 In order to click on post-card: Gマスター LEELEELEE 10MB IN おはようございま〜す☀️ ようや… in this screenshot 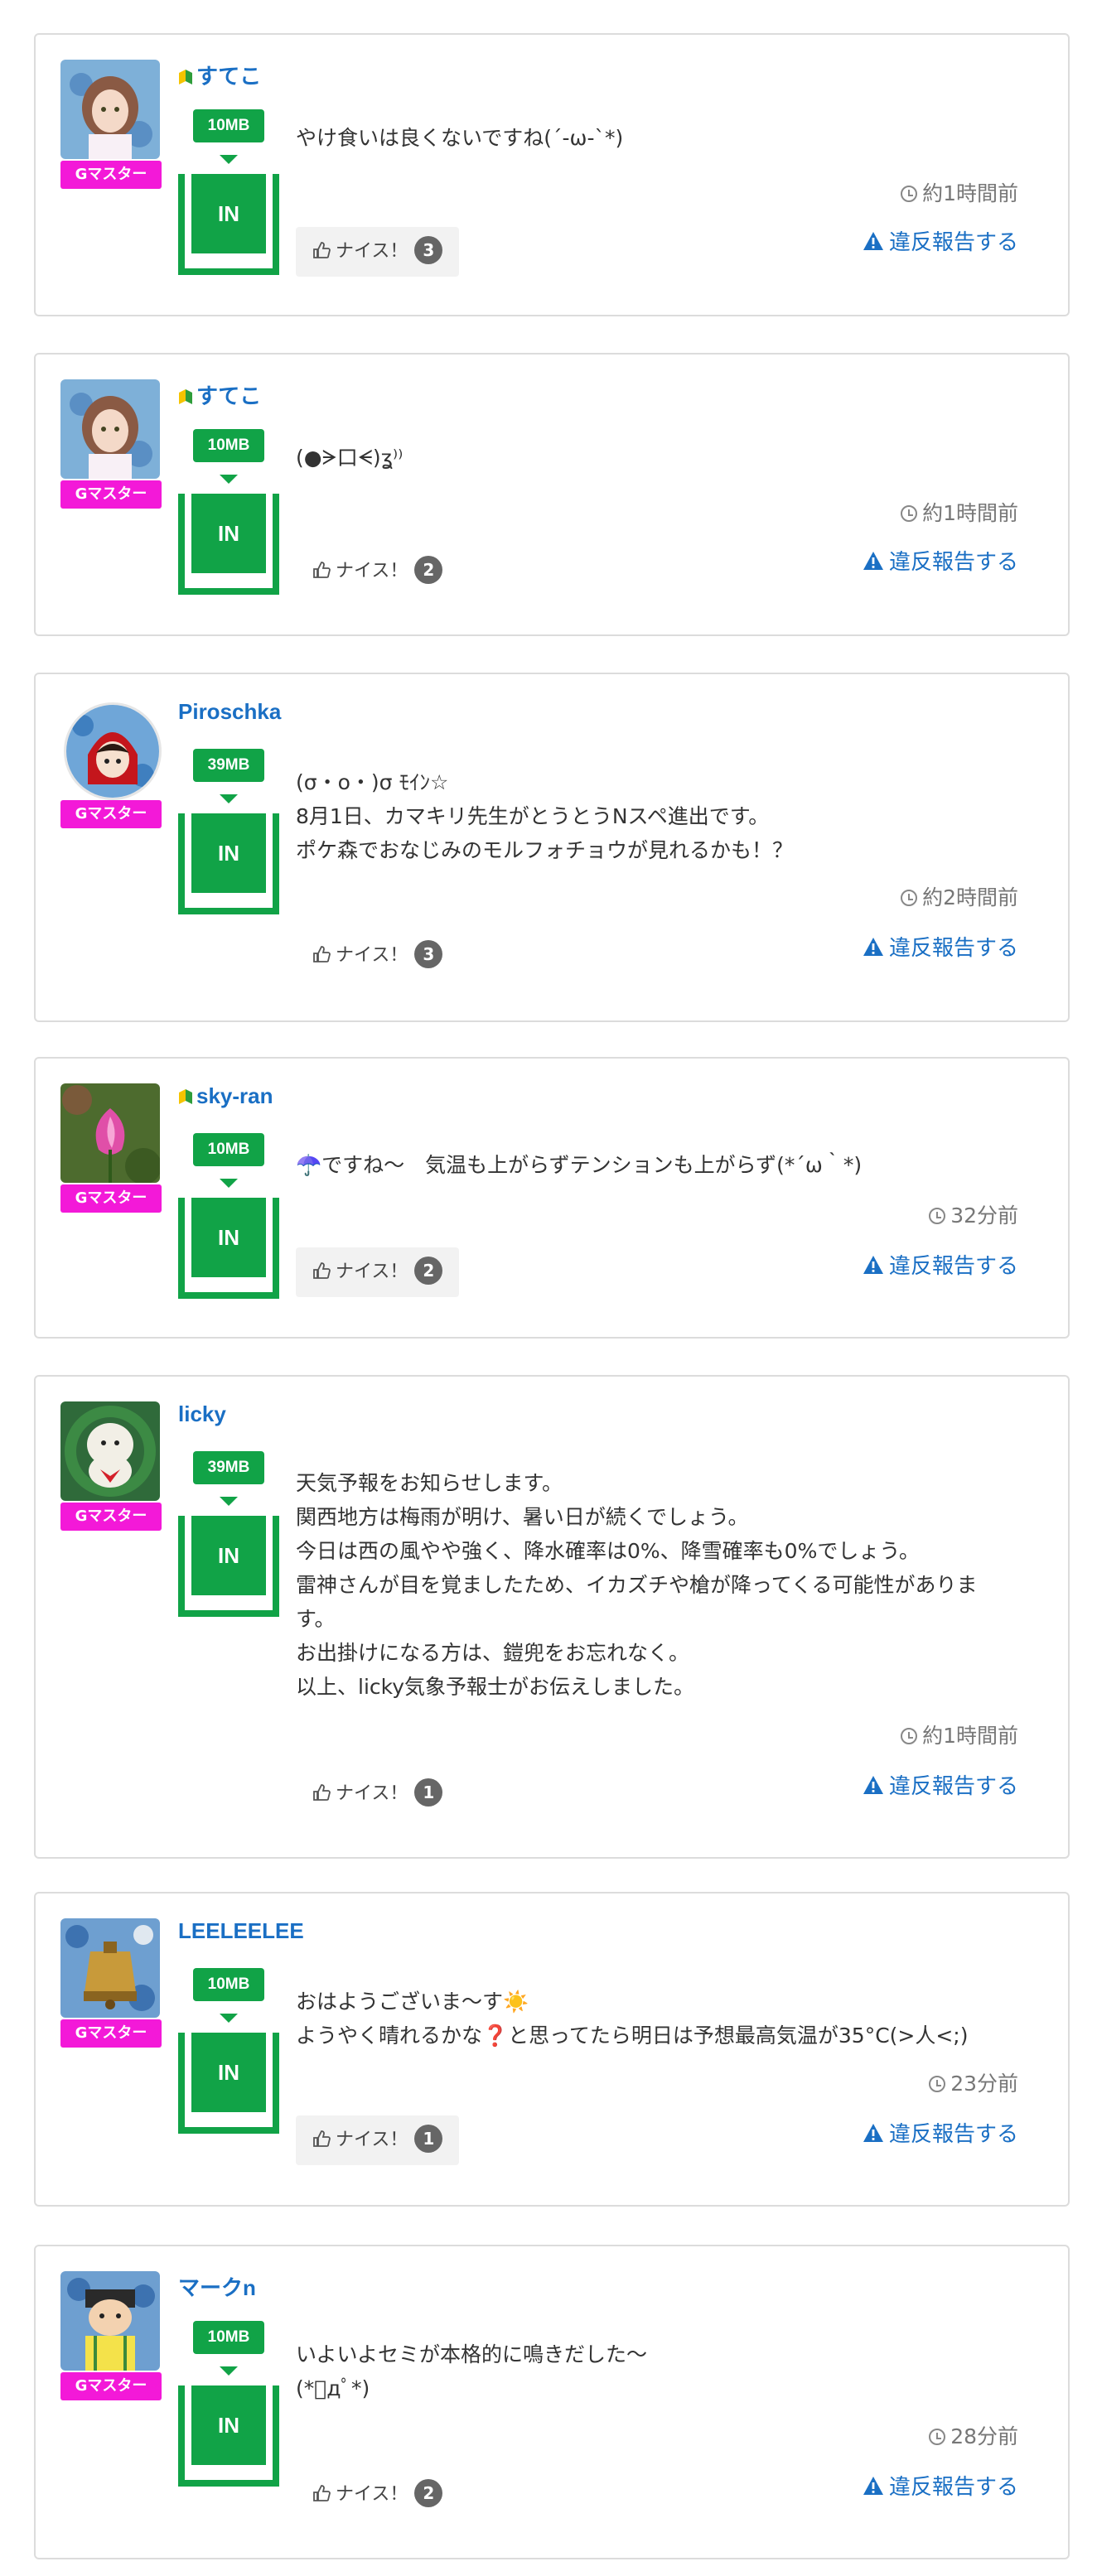, I will do `click(552, 2050)`.